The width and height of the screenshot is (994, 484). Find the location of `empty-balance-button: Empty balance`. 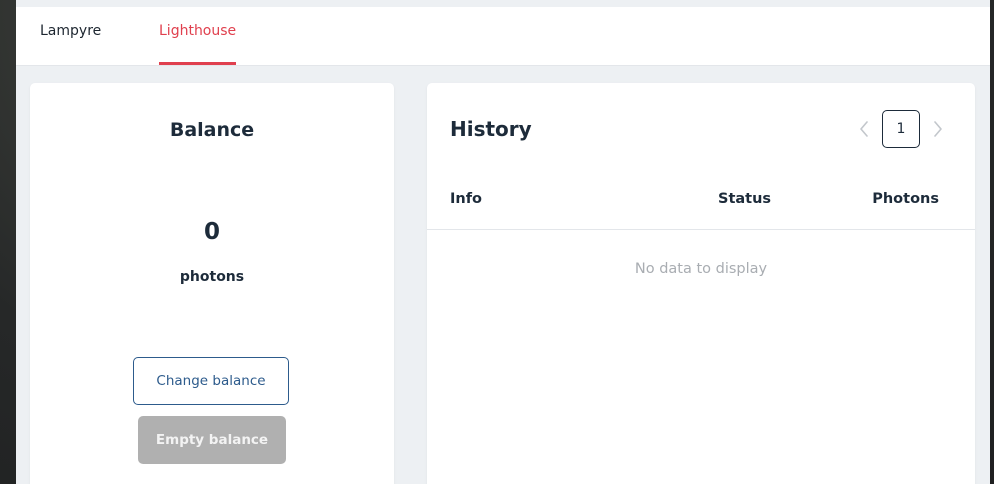

empty-balance-button: Empty balance is located at coordinates (212, 440).